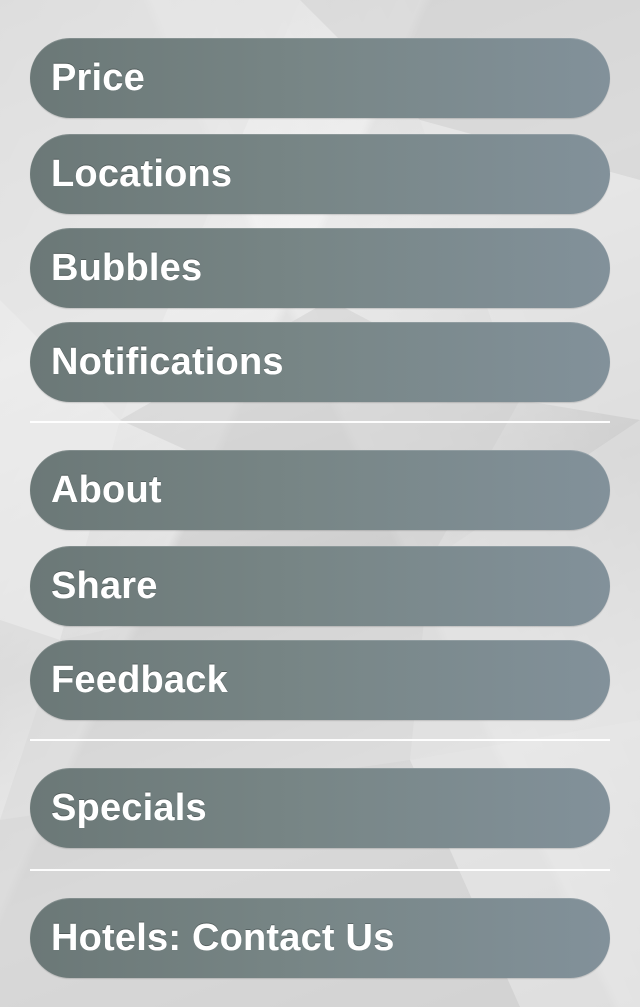 The image size is (640, 1007). Describe the element at coordinates (320, 78) in the screenshot. I see `price-button: Price` at that location.